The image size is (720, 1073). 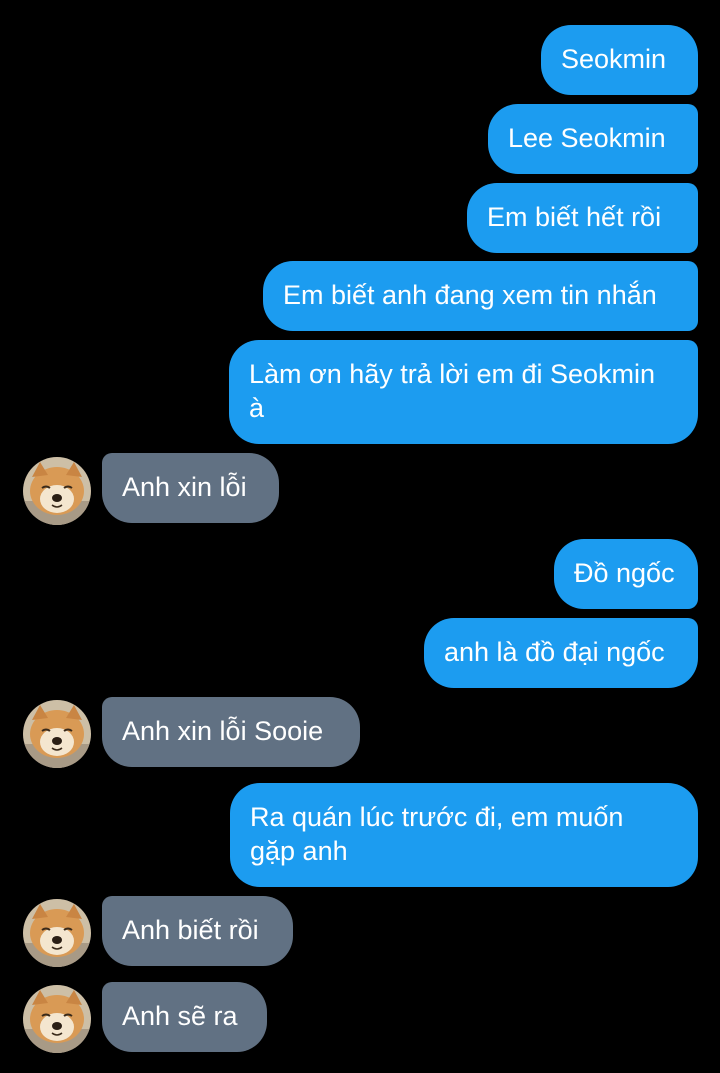 I want to click on received-message-bubble: Anh xin lỗi, so click(x=190, y=488).